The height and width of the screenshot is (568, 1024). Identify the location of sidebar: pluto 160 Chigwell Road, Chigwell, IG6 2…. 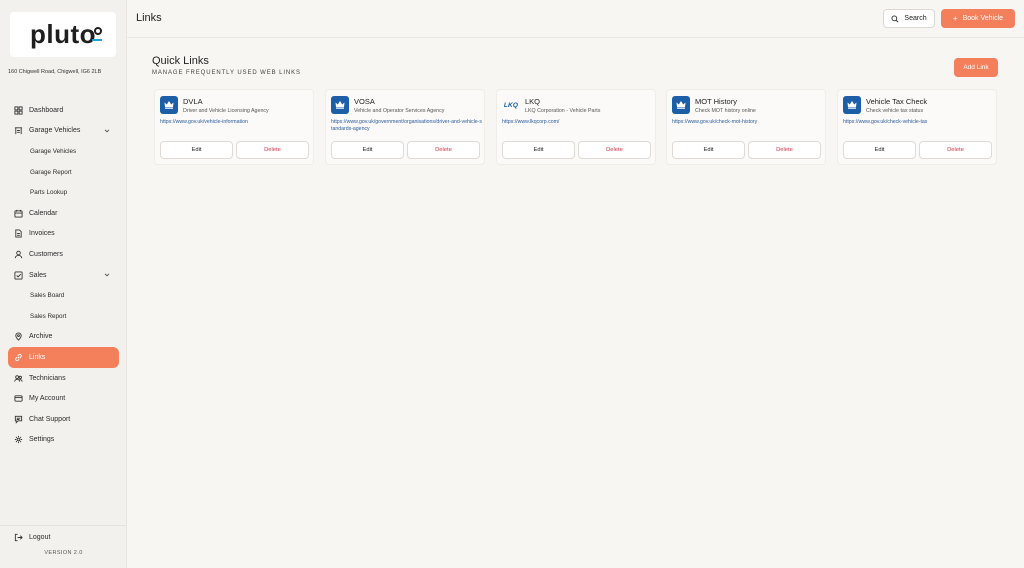
(63, 284).